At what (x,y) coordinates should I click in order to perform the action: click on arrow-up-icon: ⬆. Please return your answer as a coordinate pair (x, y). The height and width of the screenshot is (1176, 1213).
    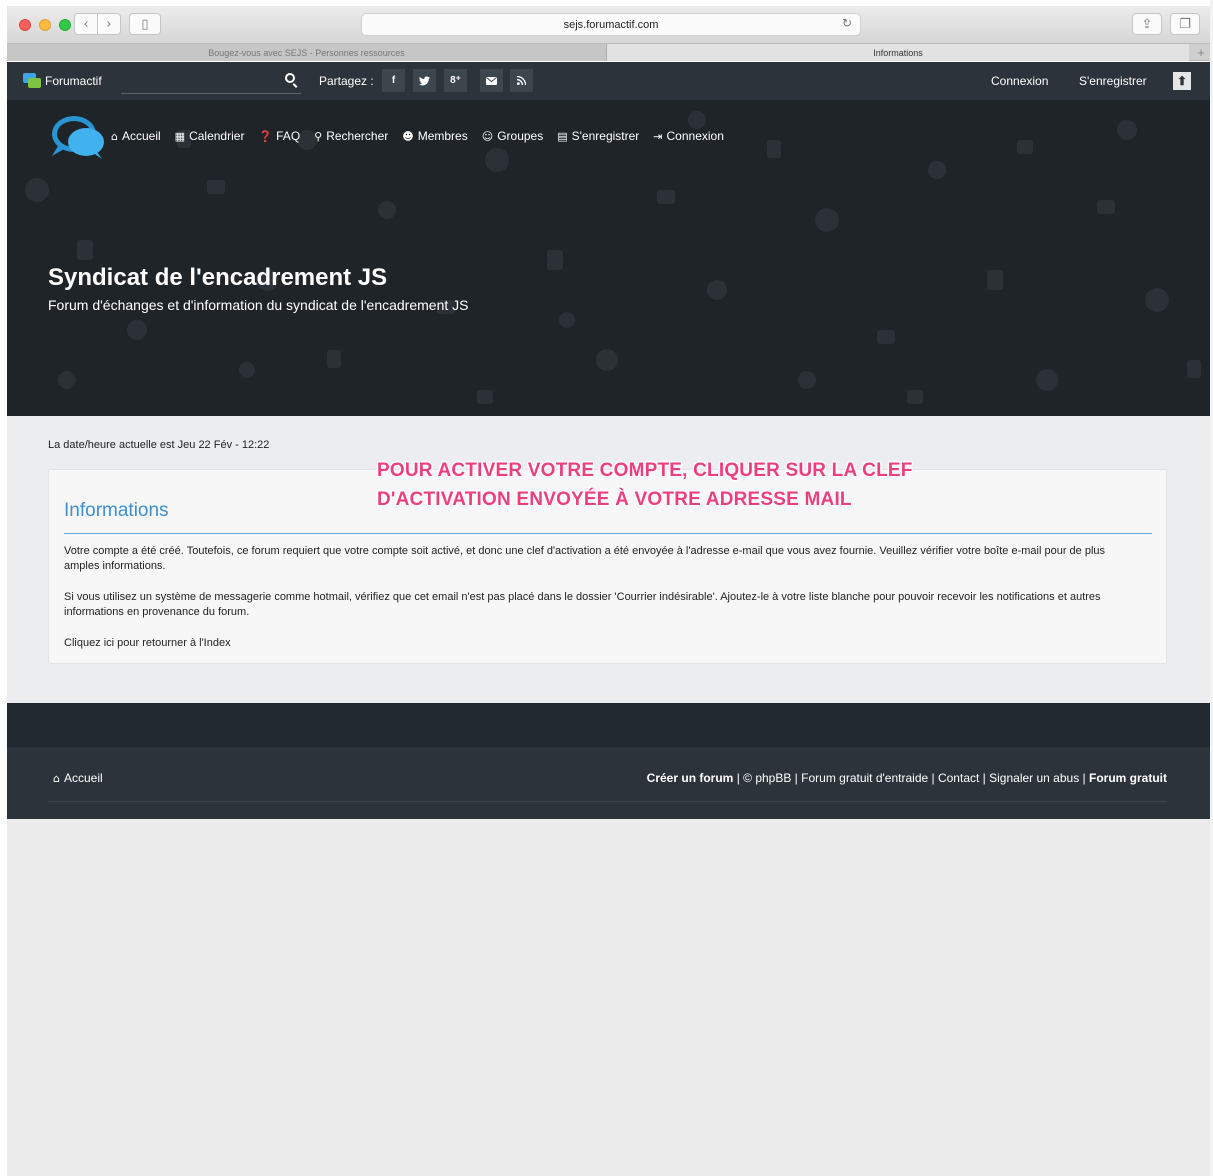
    Looking at the image, I should click on (1182, 81).